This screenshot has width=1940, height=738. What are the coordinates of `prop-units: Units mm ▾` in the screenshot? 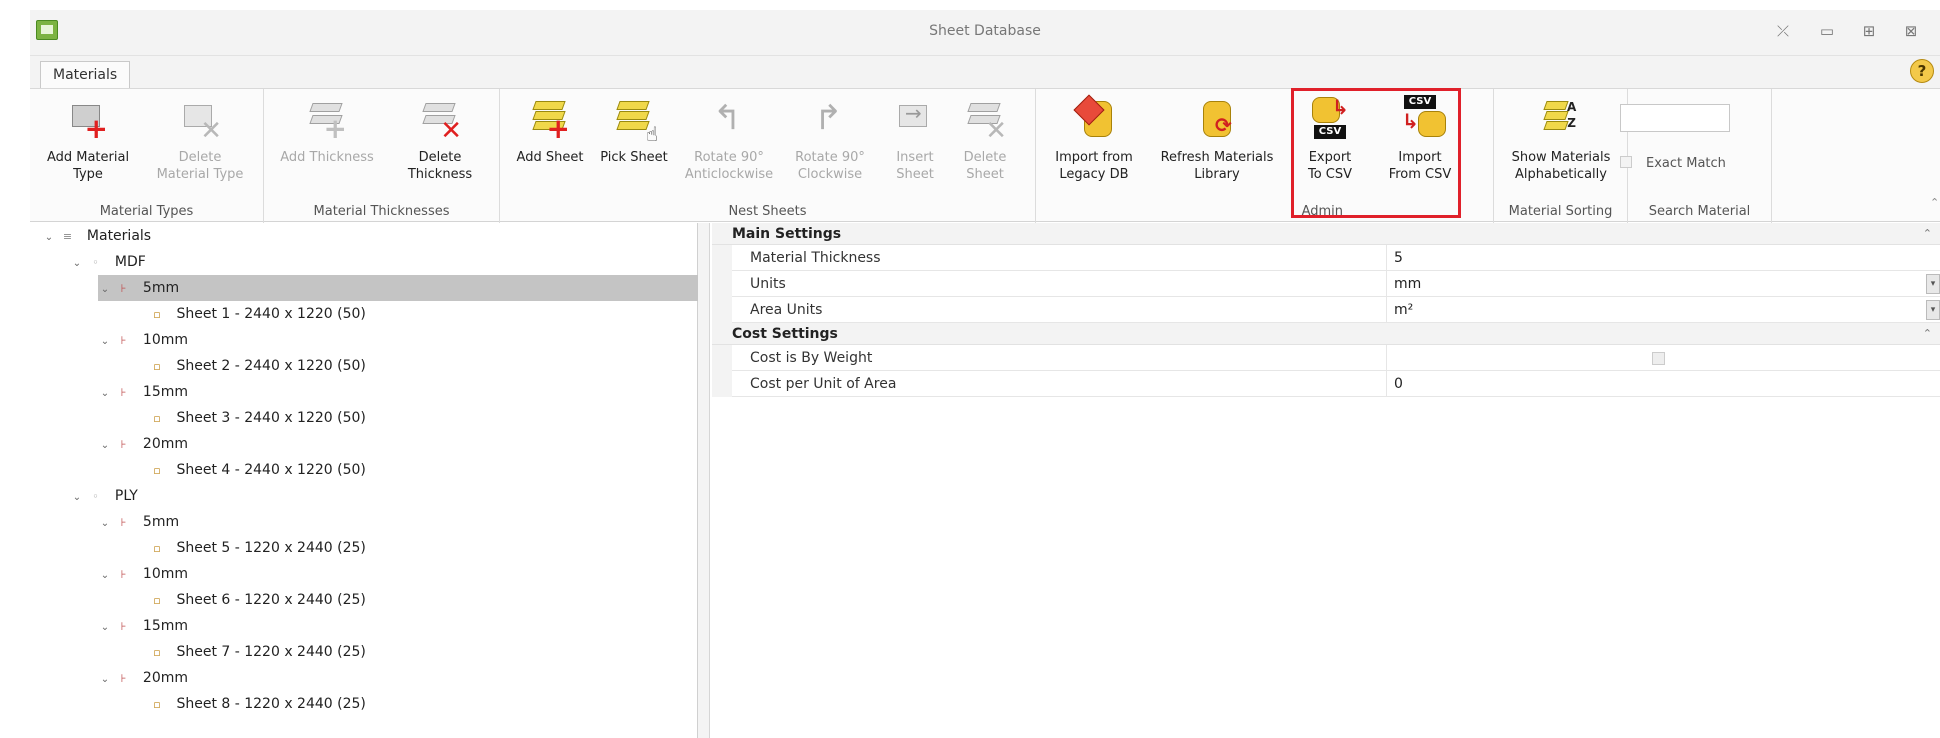 It's located at (1326, 284).